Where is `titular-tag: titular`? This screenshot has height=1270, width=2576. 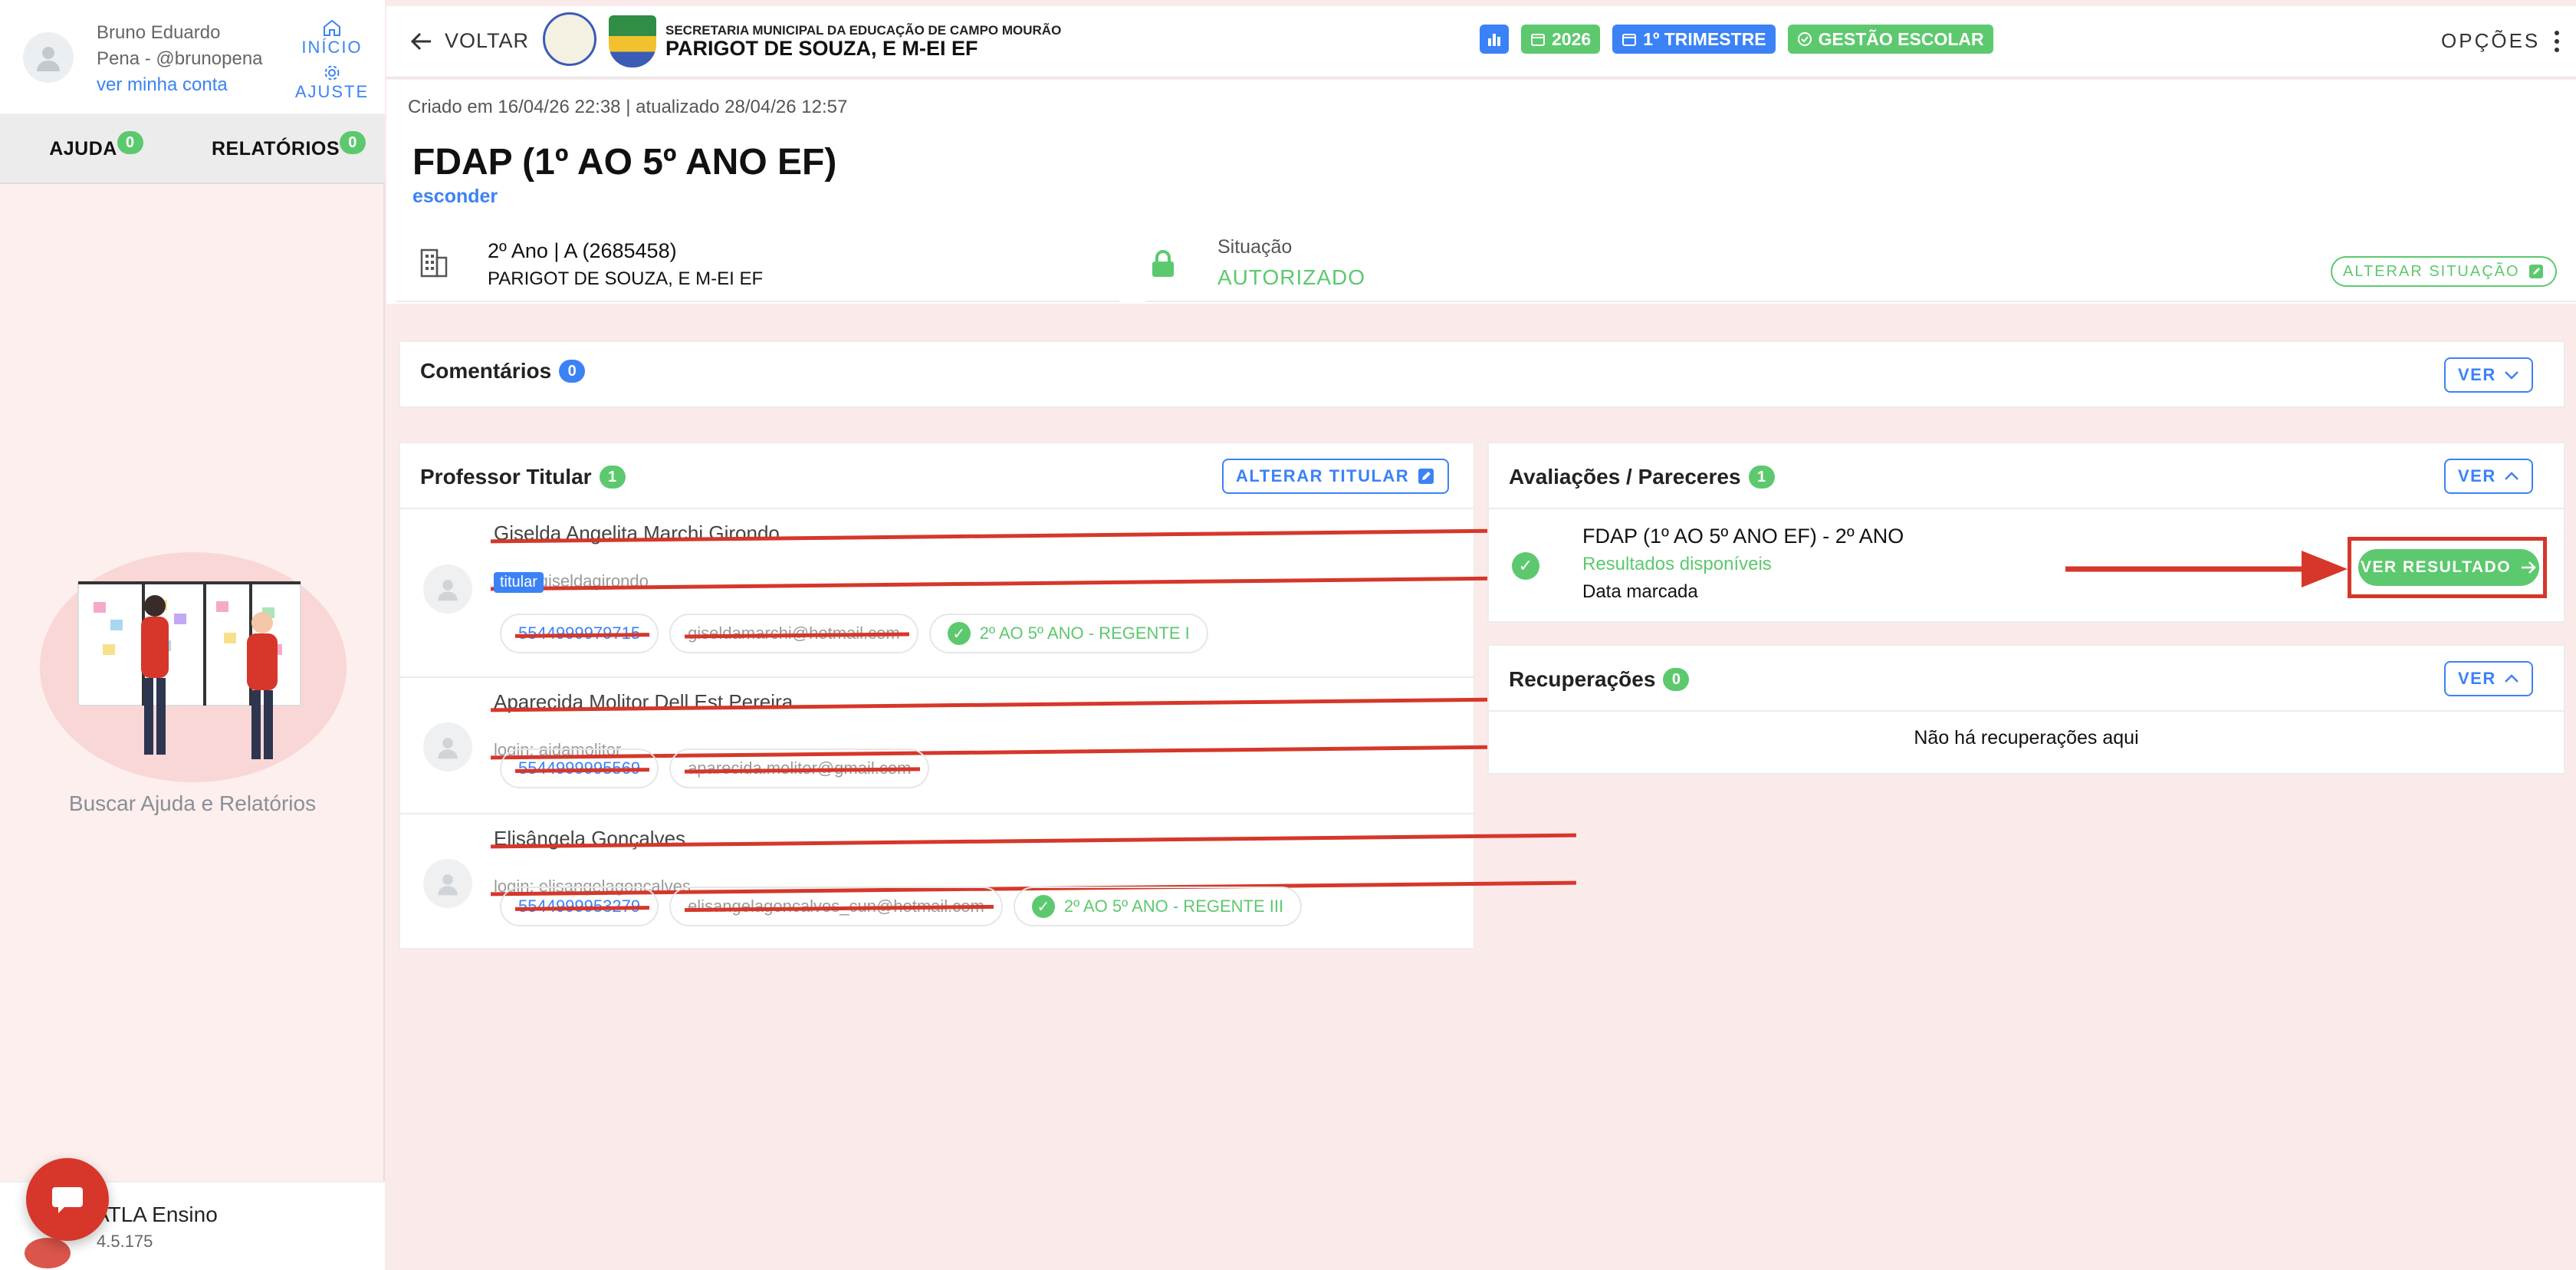
titular-tag: titular is located at coordinates (519, 582).